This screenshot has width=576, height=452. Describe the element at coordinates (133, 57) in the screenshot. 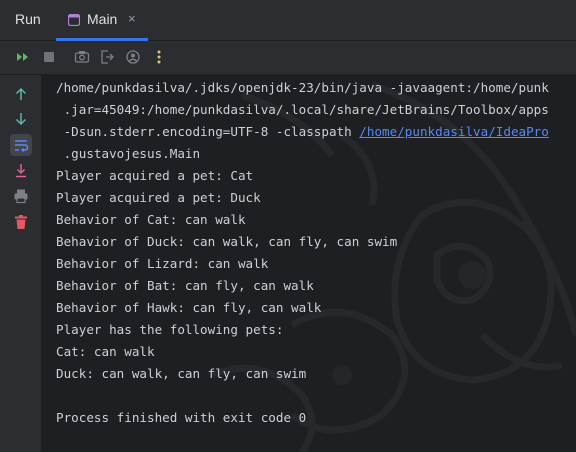

I see `profile-icon` at that location.